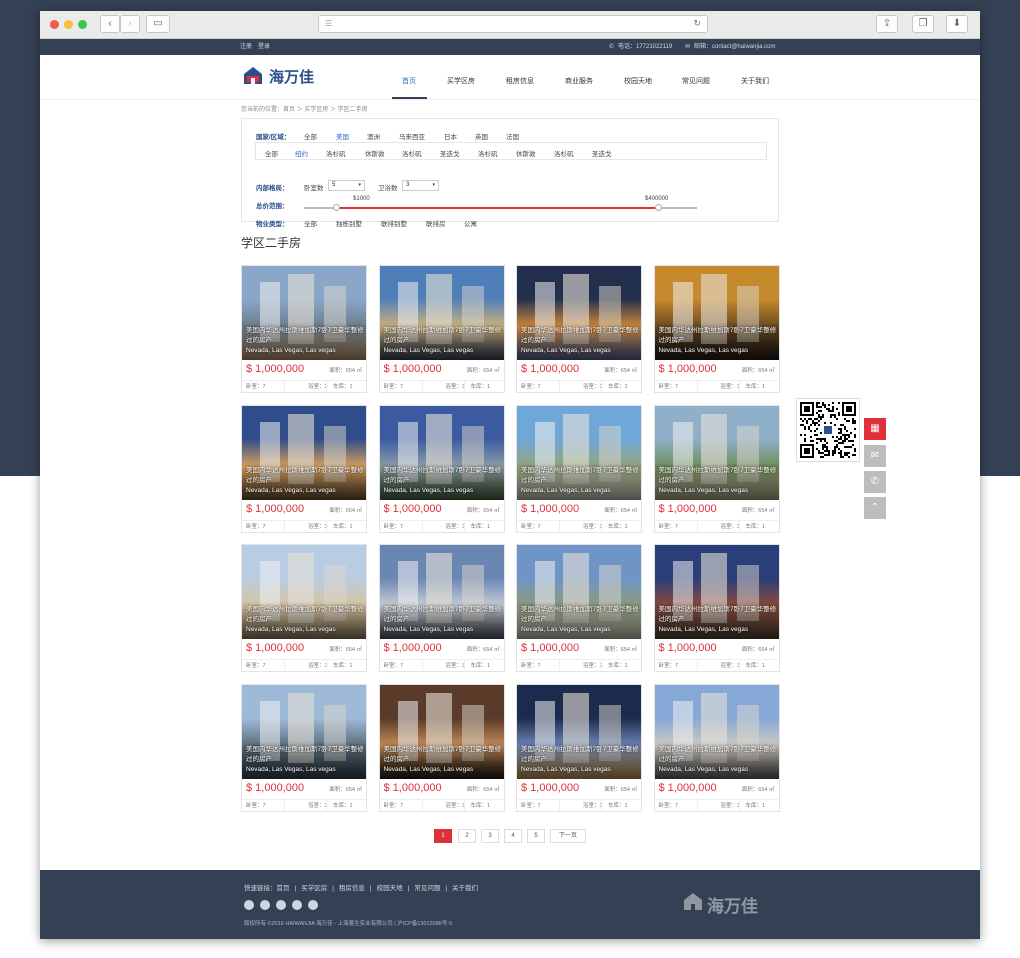 Image resolution: width=1020 pixels, height=958 pixels. I want to click on logo-house-icon, so click(253, 75).